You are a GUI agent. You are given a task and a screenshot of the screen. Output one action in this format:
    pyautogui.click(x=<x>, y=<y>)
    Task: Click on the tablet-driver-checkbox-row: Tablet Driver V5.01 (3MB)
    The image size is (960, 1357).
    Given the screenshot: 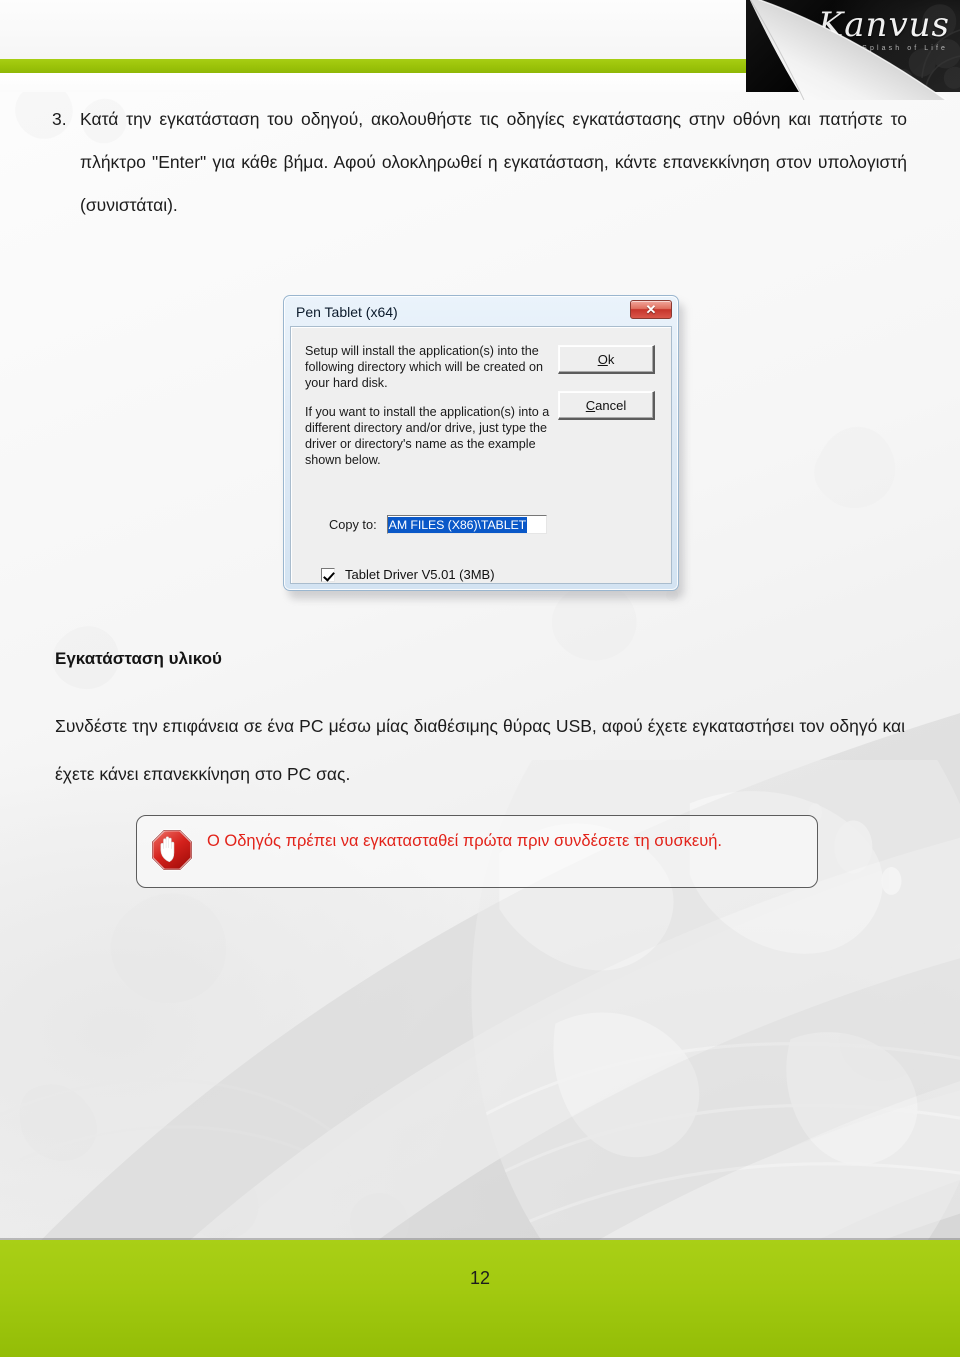 What is the action you would take?
    pyautogui.click(x=408, y=574)
    